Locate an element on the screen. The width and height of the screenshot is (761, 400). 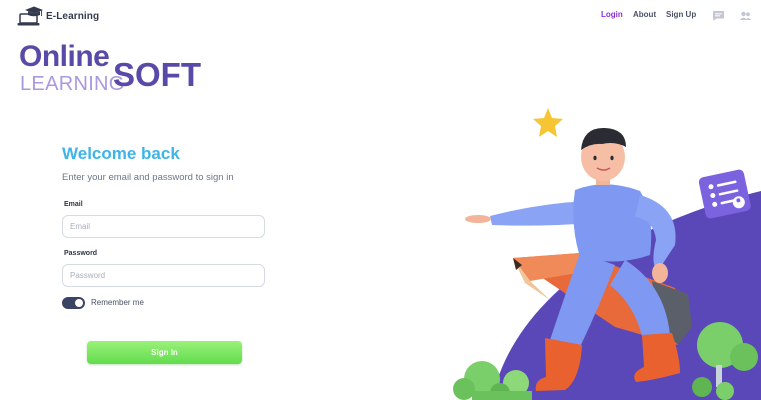
email-label: Email is located at coordinates (73, 204).